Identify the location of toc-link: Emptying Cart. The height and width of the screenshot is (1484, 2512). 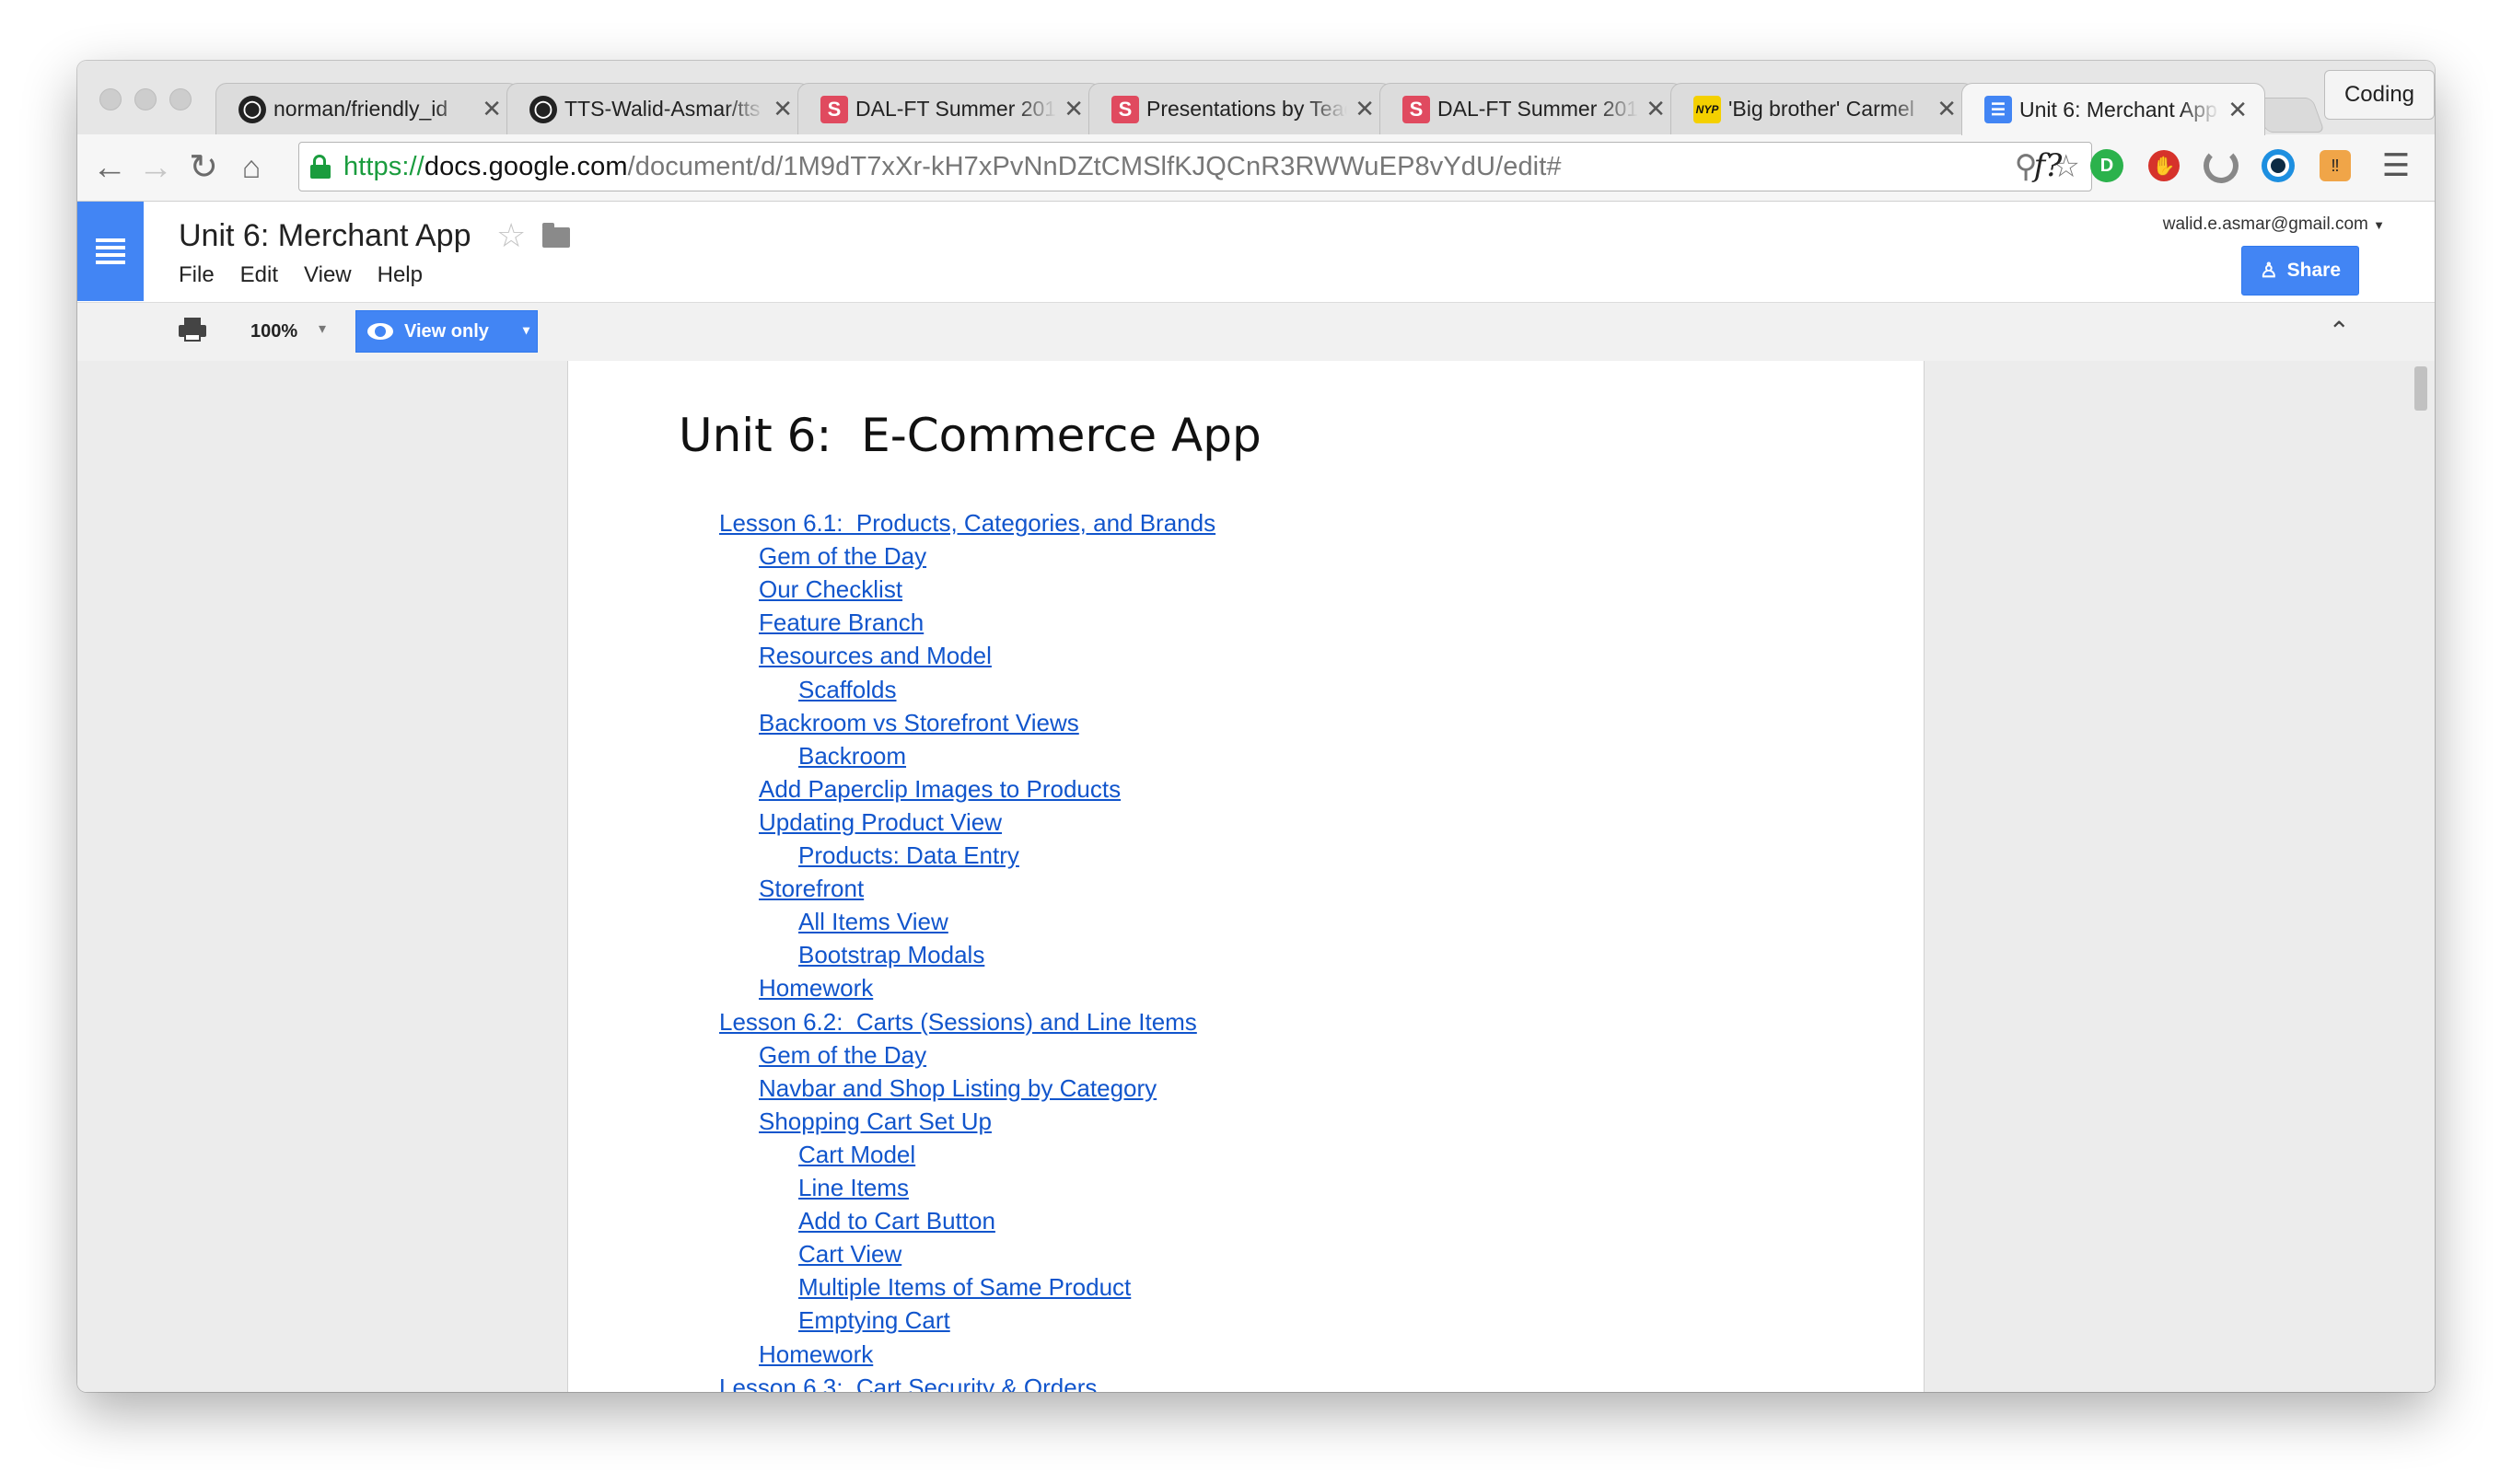
(874, 1320).